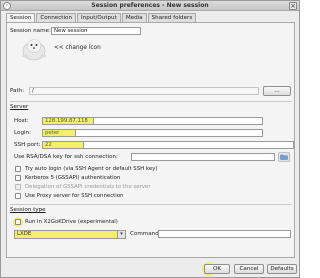 Image resolution: width=320 pixels, height=278 pixels. I want to click on session-type-group-title: Session type, so click(28, 210).